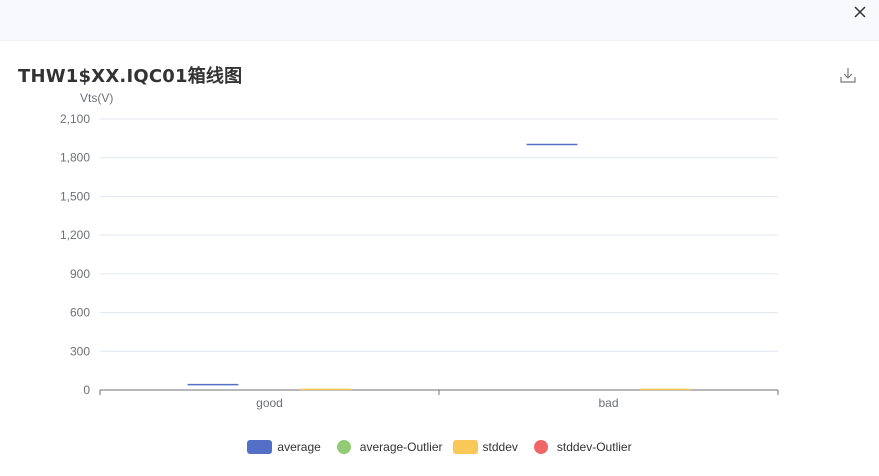 The height and width of the screenshot is (476, 879). Describe the element at coordinates (608, 403) in the screenshot. I see `x-tick-label: bad` at that location.